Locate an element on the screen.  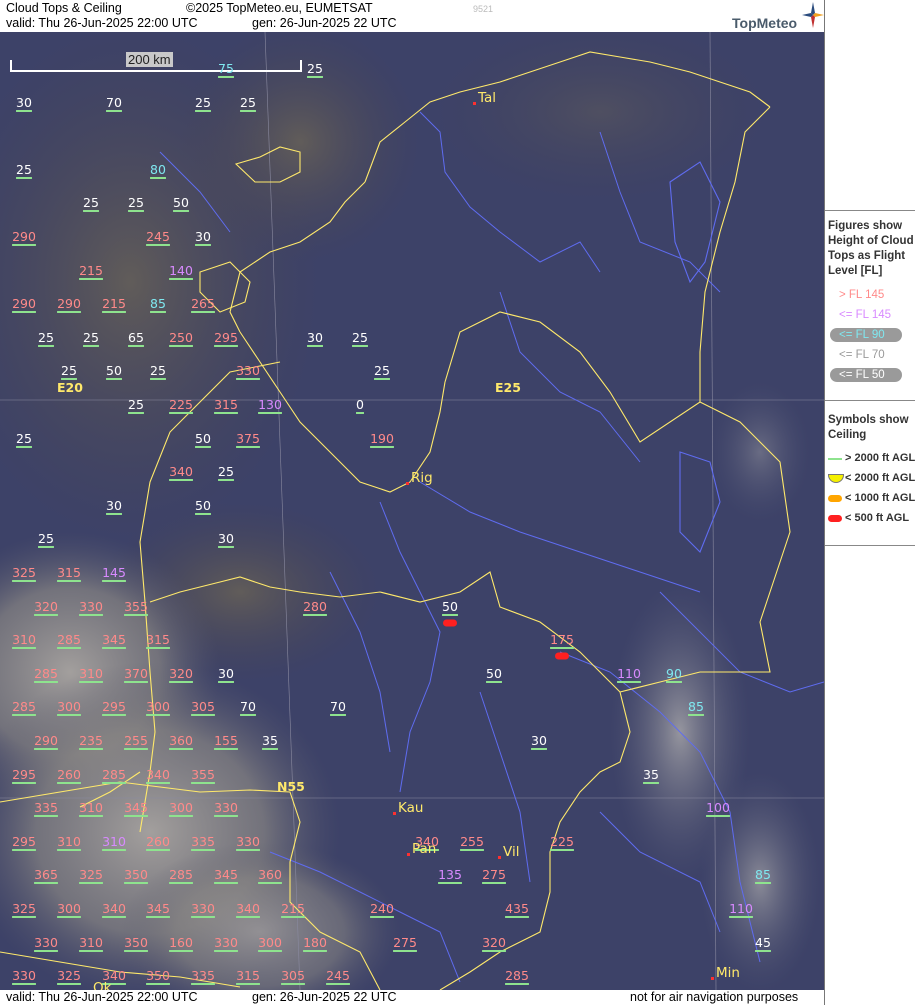
city-label: Ok is located at coordinates (102, 985).